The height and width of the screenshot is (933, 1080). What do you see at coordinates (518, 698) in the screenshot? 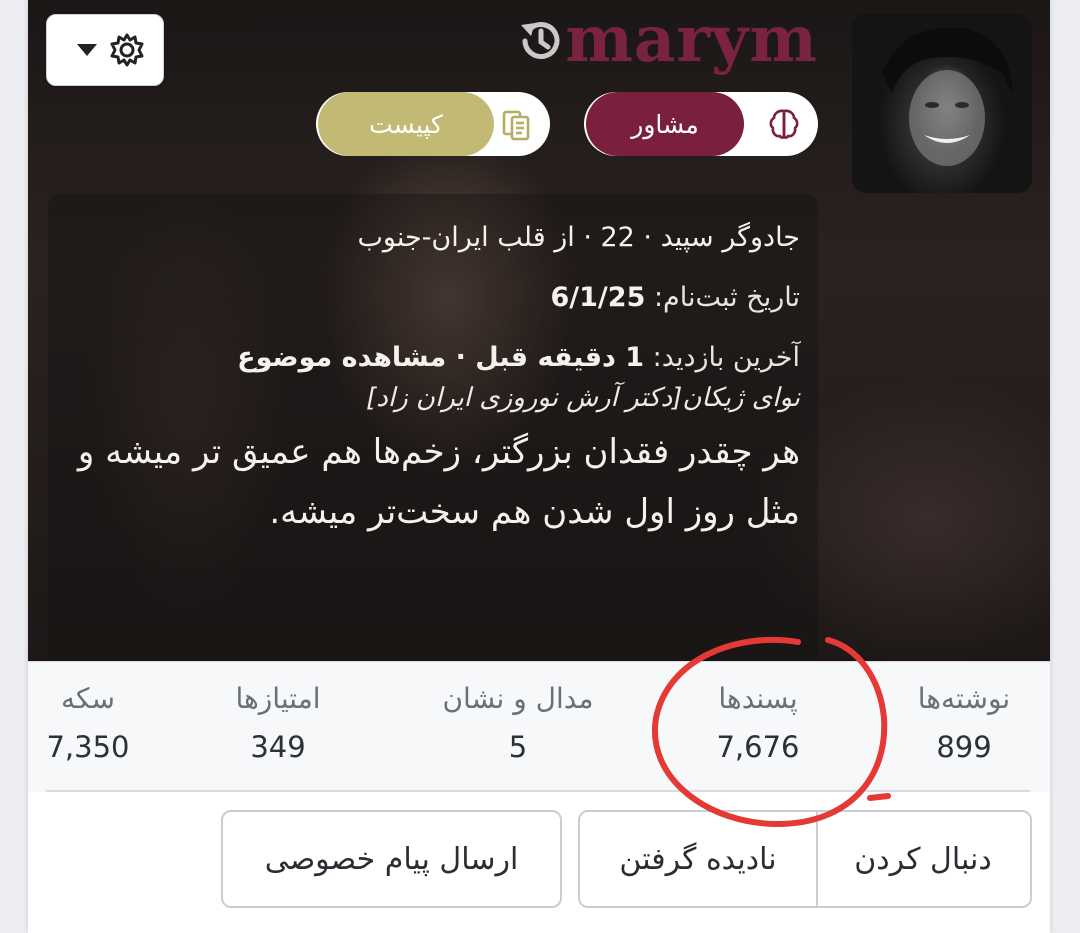
I see `stat-label: مدال و نشان` at bounding box center [518, 698].